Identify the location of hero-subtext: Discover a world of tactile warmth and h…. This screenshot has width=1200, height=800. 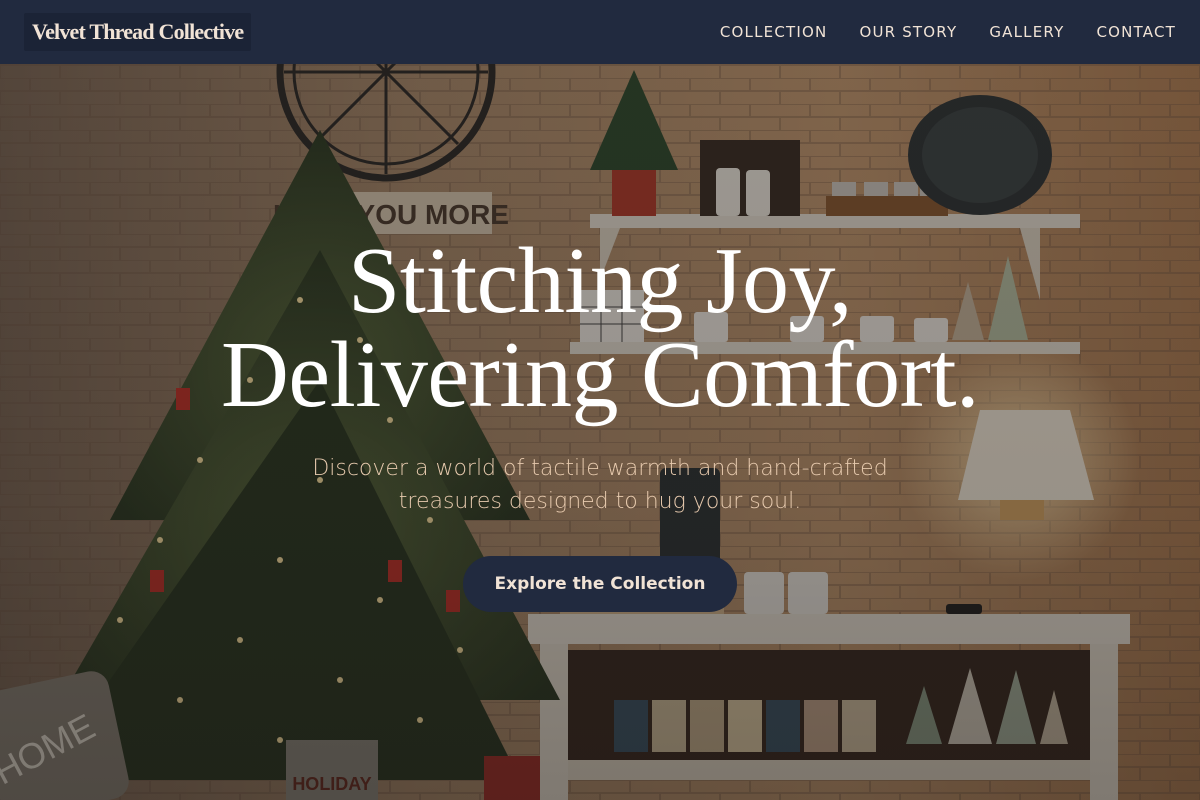
(600, 485).